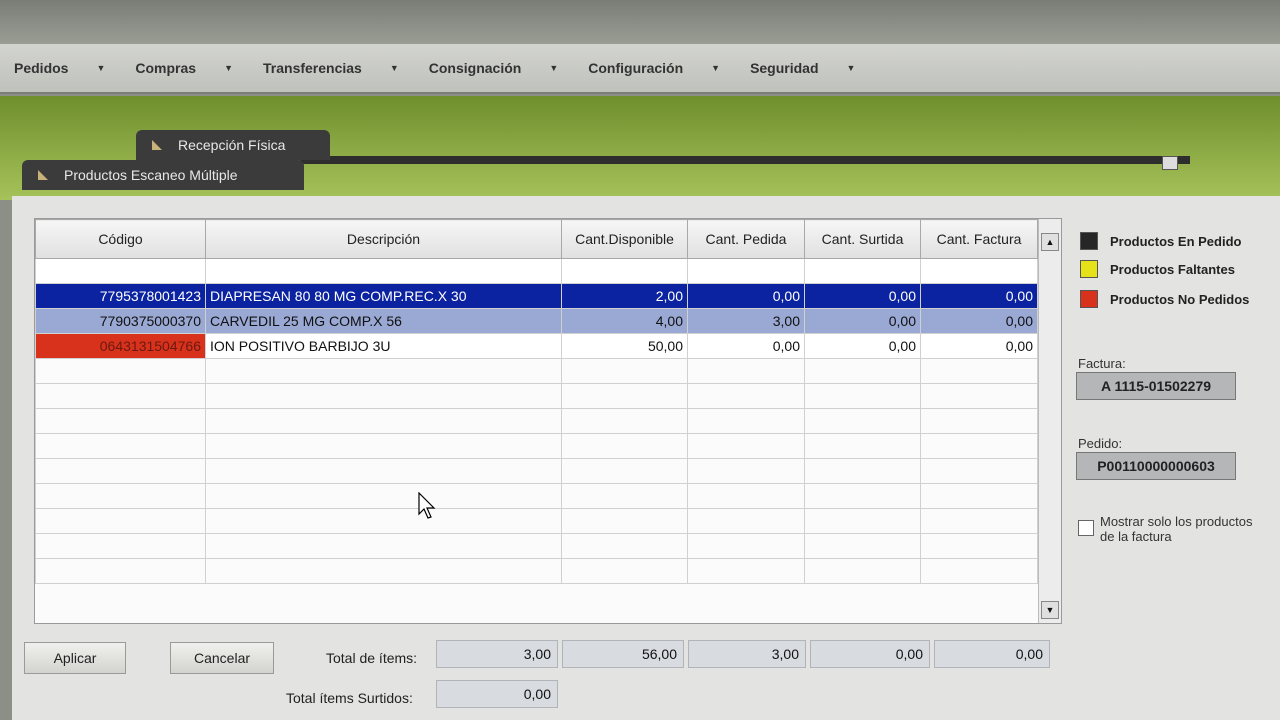  I want to click on pedido-field: P00110000000603, so click(1156, 466).